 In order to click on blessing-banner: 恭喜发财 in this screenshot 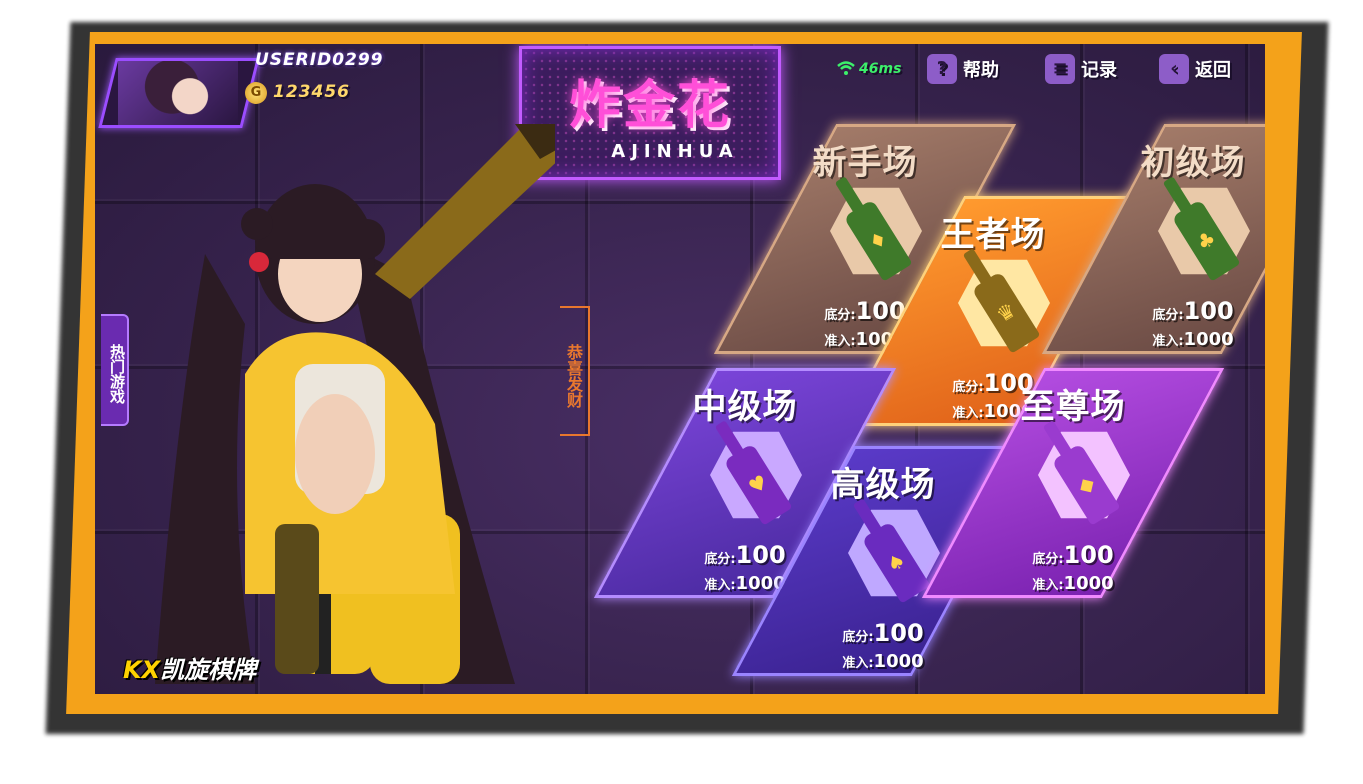, I will do `click(575, 371)`.